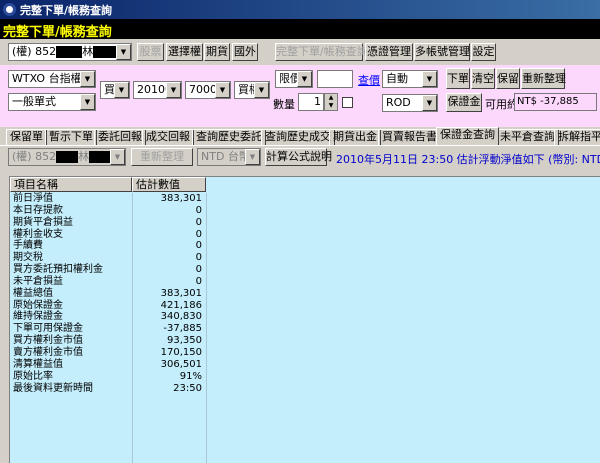 The width and height of the screenshot is (600, 463). Describe the element at coordinates (108, 306) in the screenshot. I see `table-row: 原始保證金 421,186` at that location.